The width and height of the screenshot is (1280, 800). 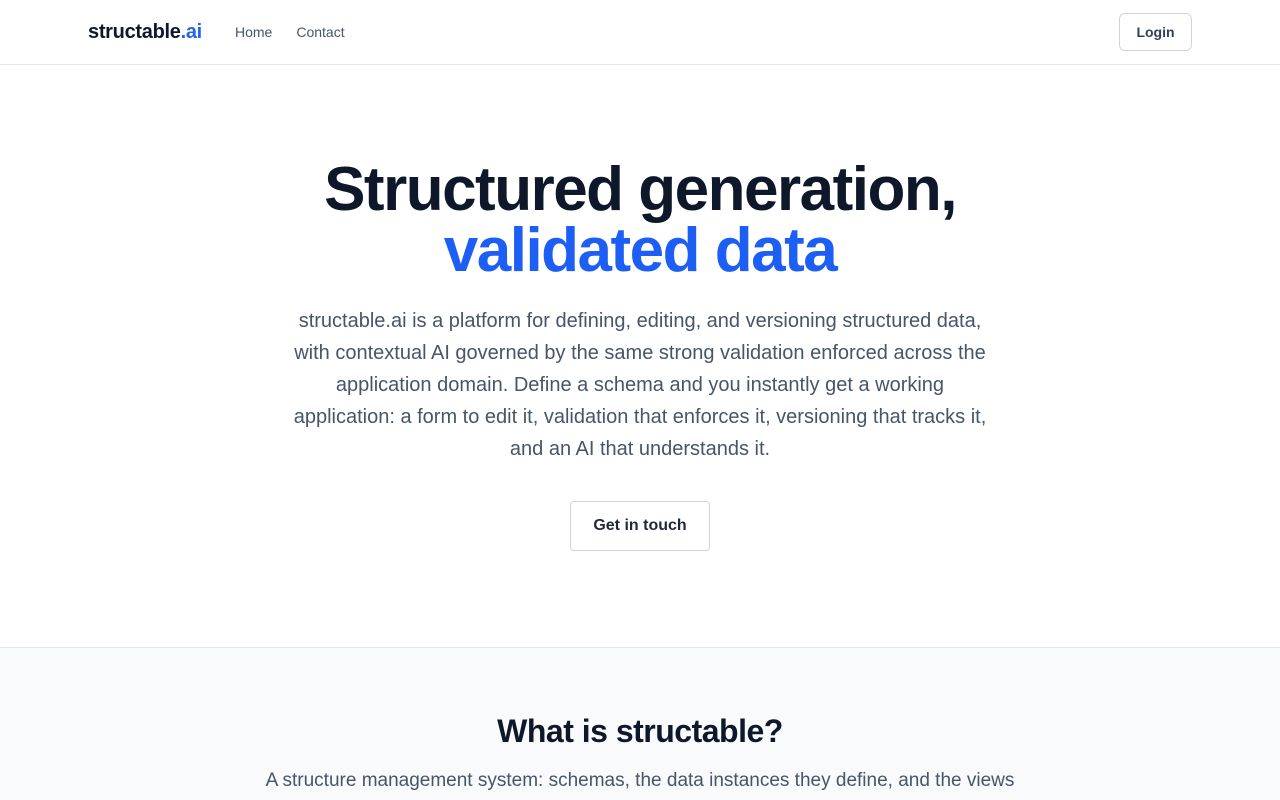 What do you see at coordinates (134, 32) in the screenshot?
I see `brand-name: structable` at bounding box center [134, 32].